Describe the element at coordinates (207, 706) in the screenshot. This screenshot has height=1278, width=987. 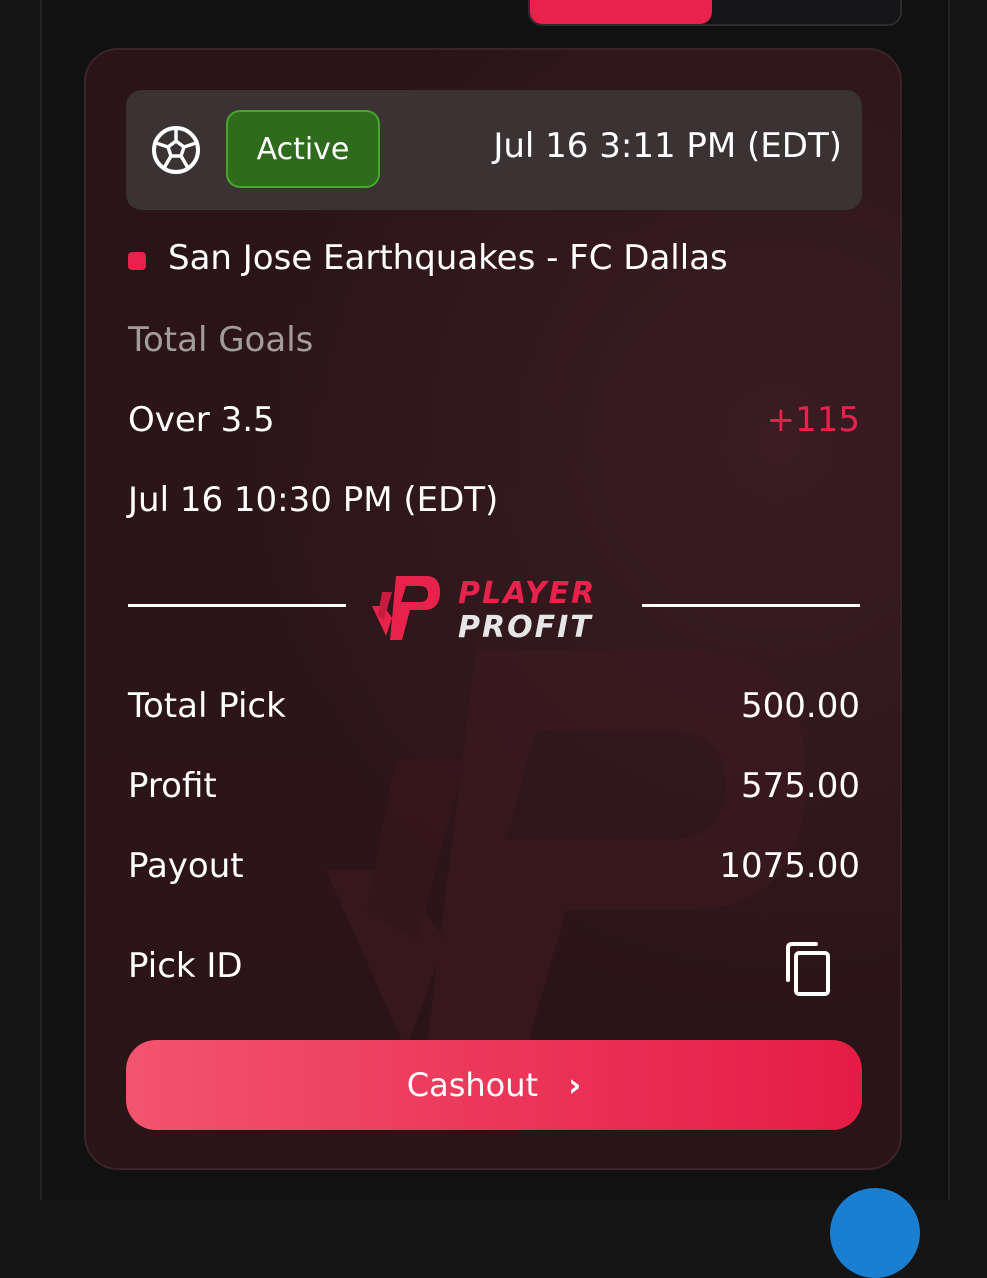
I see `total-pick-label: Total Pick` at that location.